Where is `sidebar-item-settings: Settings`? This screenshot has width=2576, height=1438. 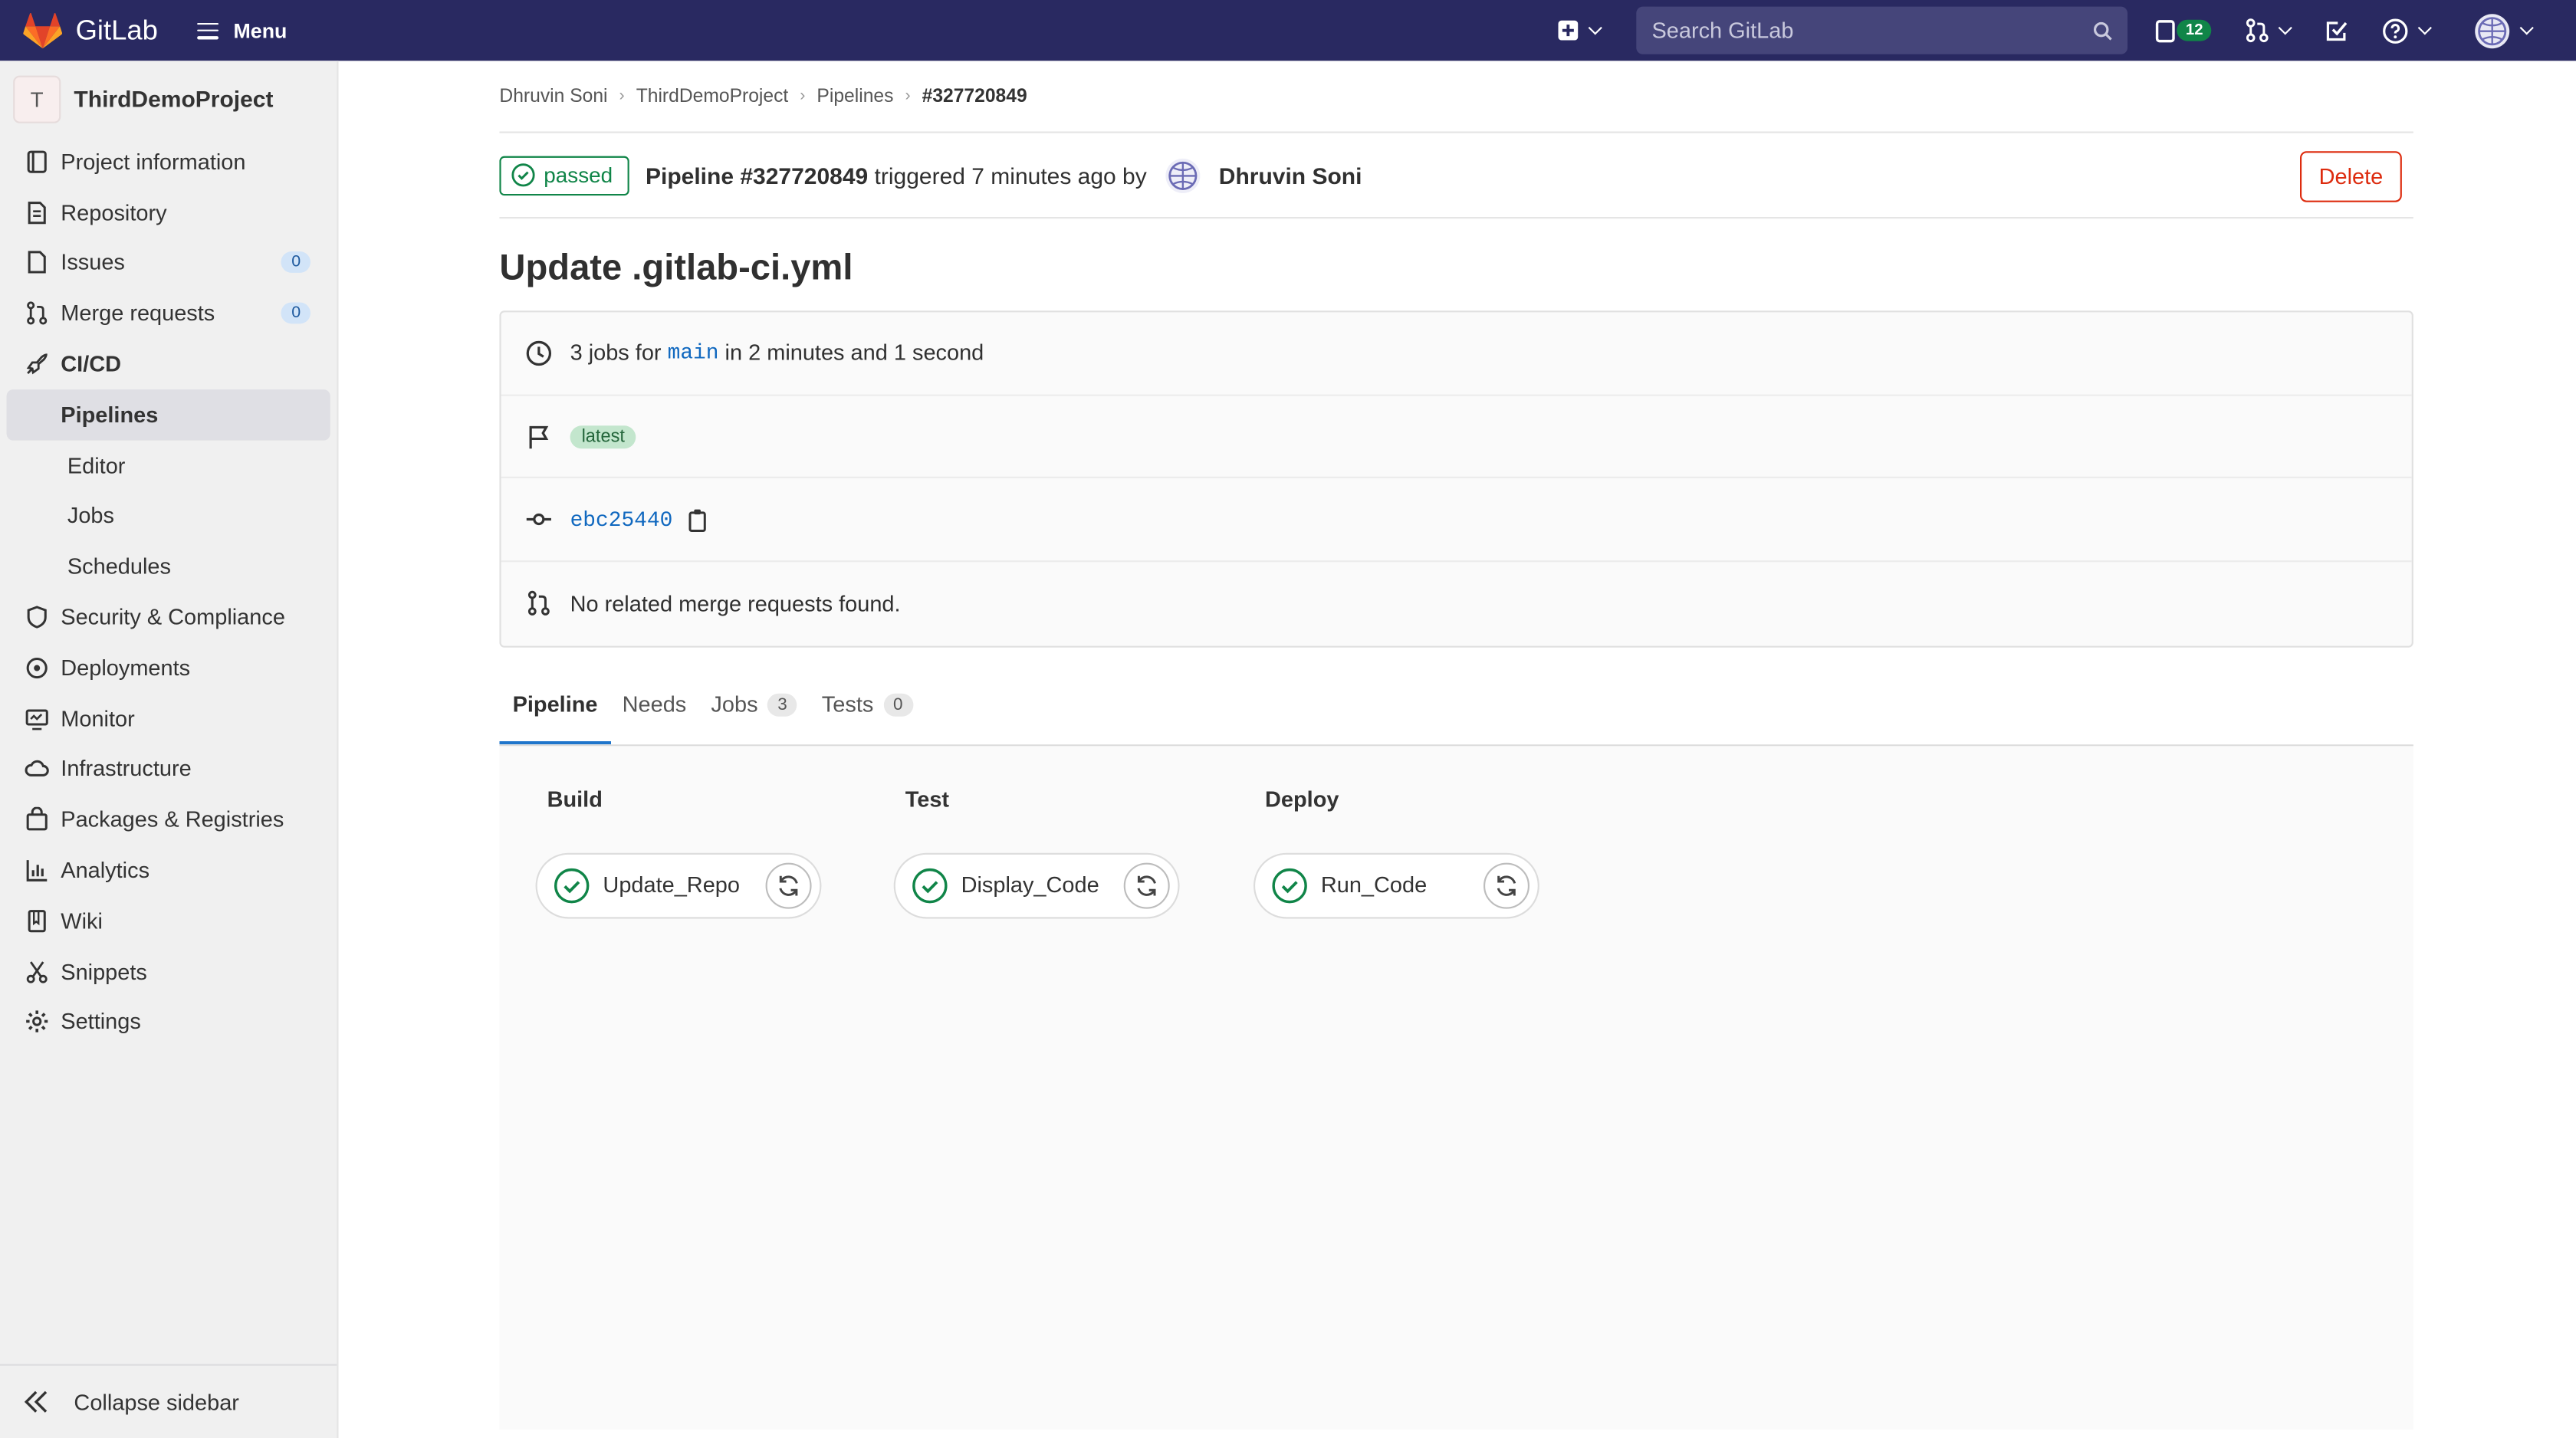 sidebar-item-settings: Settings is located at coordinates (169, 1021).